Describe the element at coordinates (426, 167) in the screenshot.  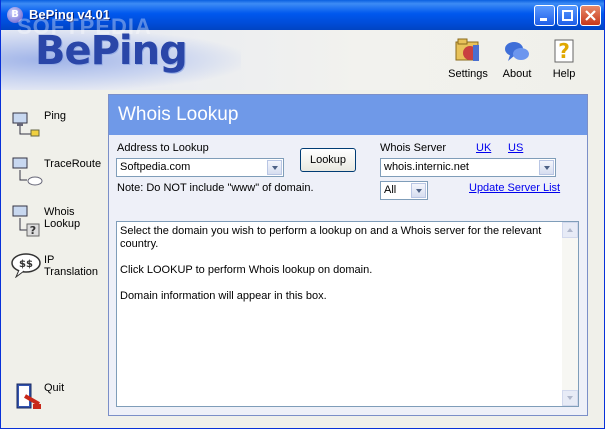
I see `whois-server-value: whois.internic.net` at that location.